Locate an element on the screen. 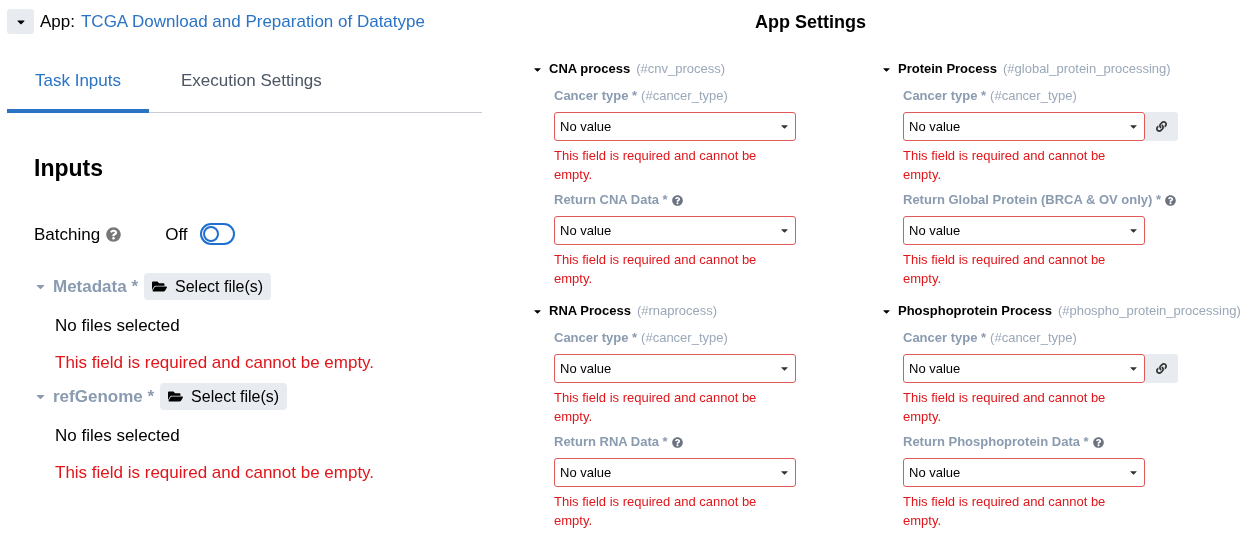  tab: Task Inputs is located at coordinates (78, 90).